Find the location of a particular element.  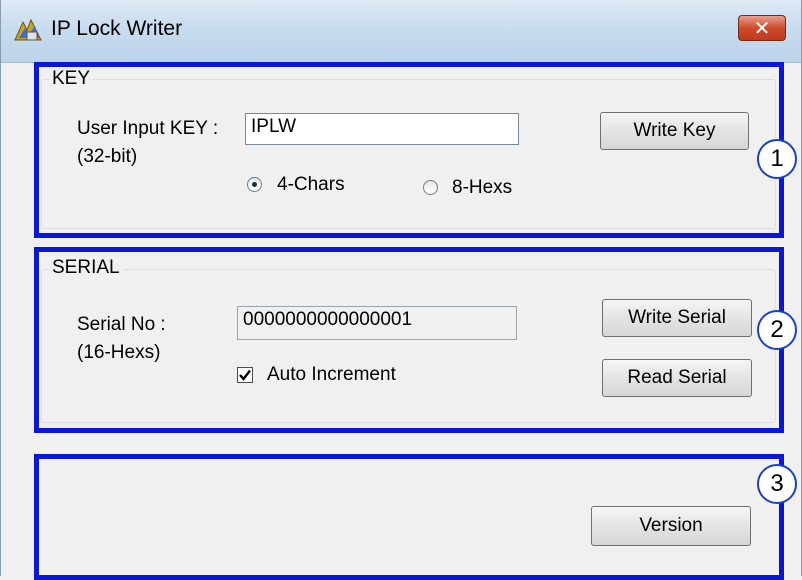

window-title: IP Lock Writer is located at coordinates (117, 28).